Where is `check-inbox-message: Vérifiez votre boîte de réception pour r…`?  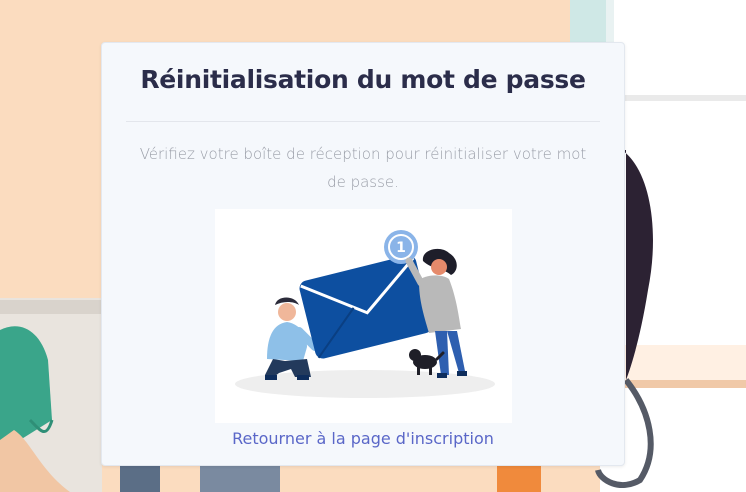
check-inbox-message: Vérifiez votre boîte de réception pour r… is located at coordinates (363, 168).